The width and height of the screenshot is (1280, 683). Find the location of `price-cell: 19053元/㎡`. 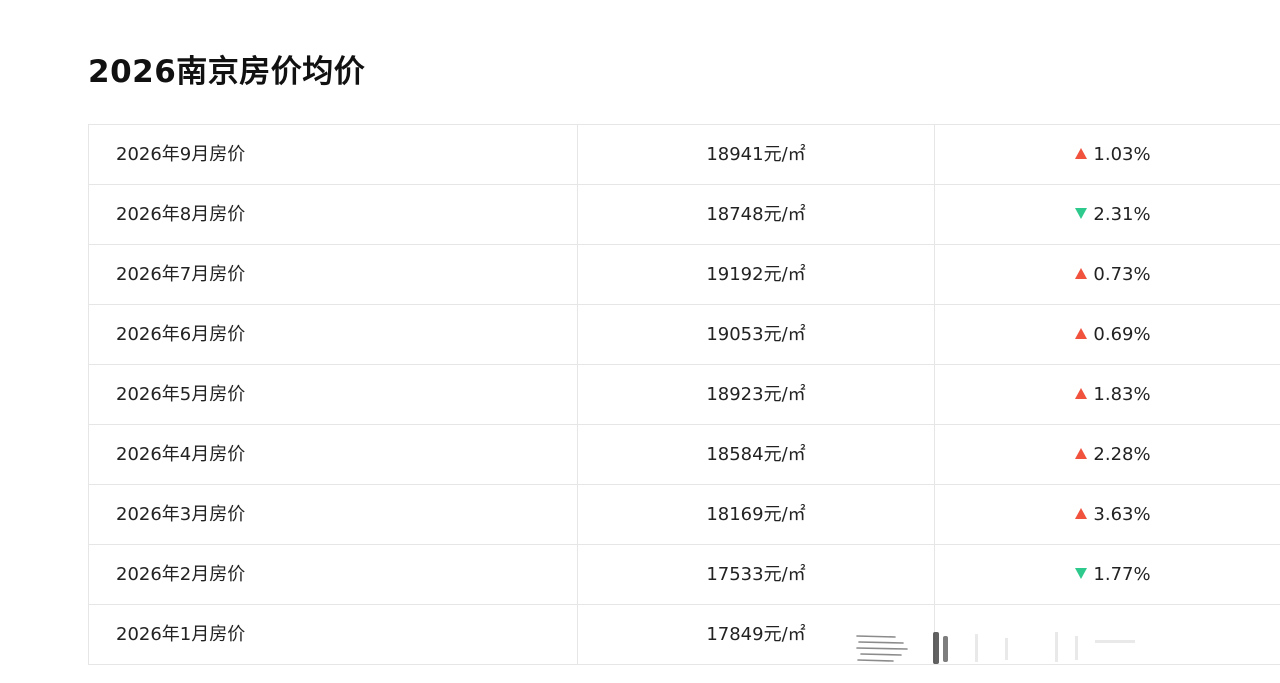

price-cell: 19053元/㎡ is located at coordinates (756, 334).